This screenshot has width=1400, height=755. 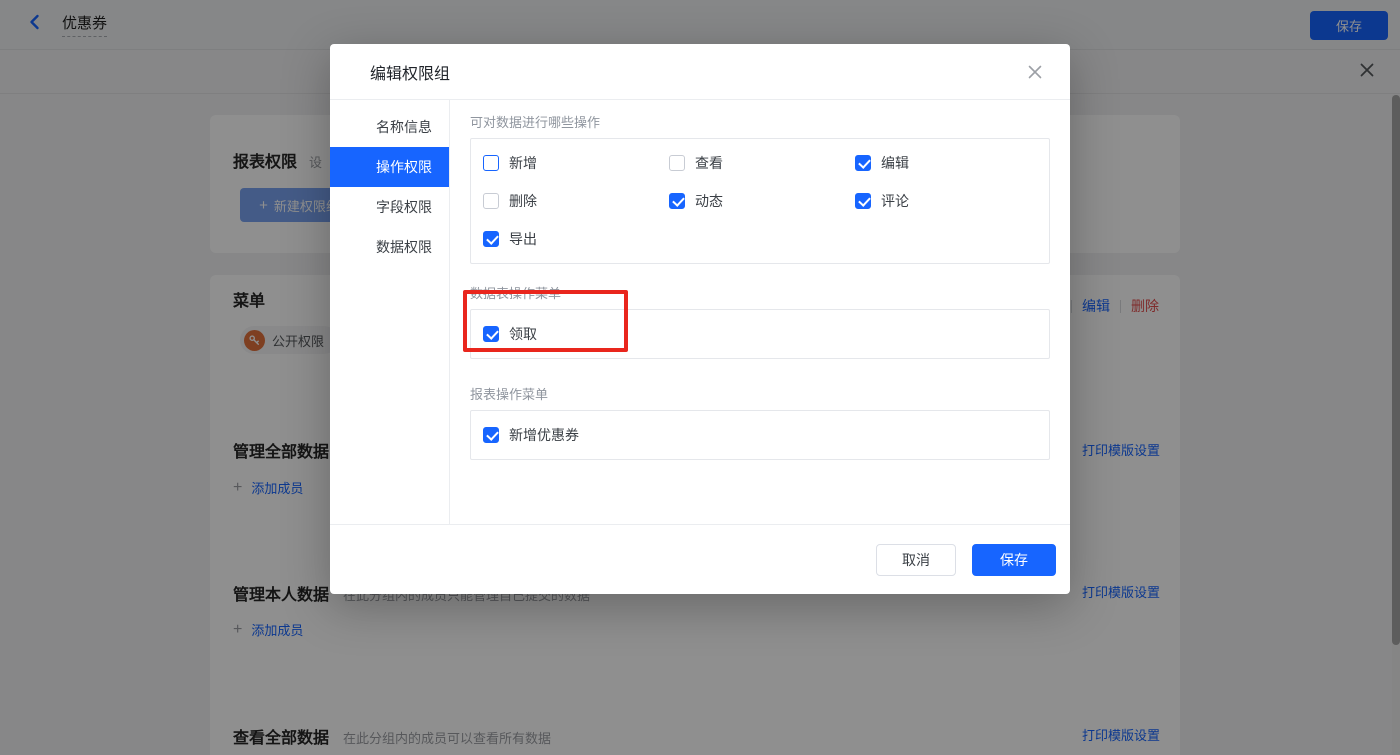 What do you see at coordinates (709, 201) in the screenshot?
I see `checkbox-label: 动态` at bounding box center [709, 201].